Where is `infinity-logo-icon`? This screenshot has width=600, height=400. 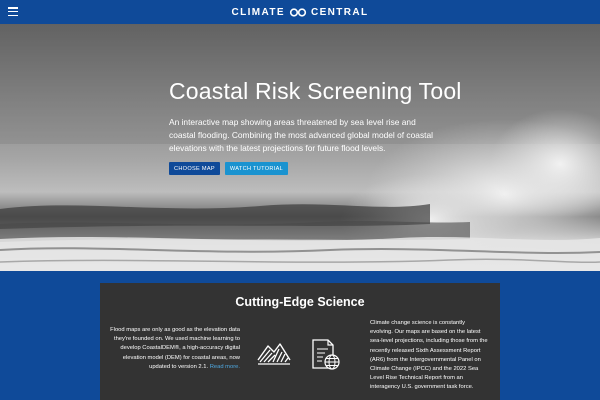
infinity-logo-icon is located at coordinates (298, 12).